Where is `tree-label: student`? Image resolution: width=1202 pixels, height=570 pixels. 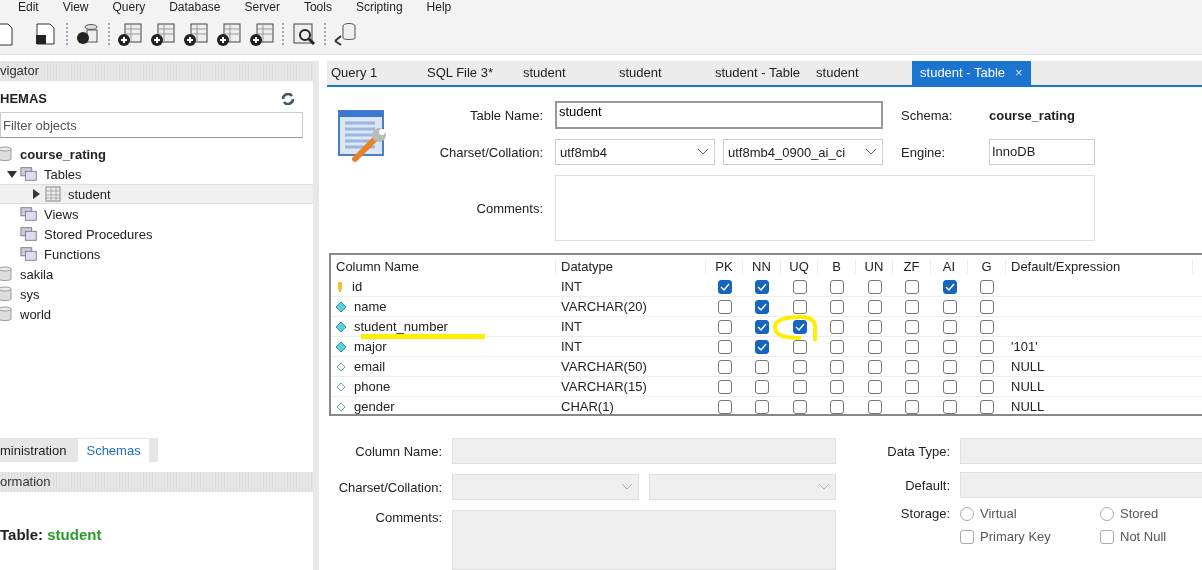
tree-label: student is located at coordinates (89, 194).